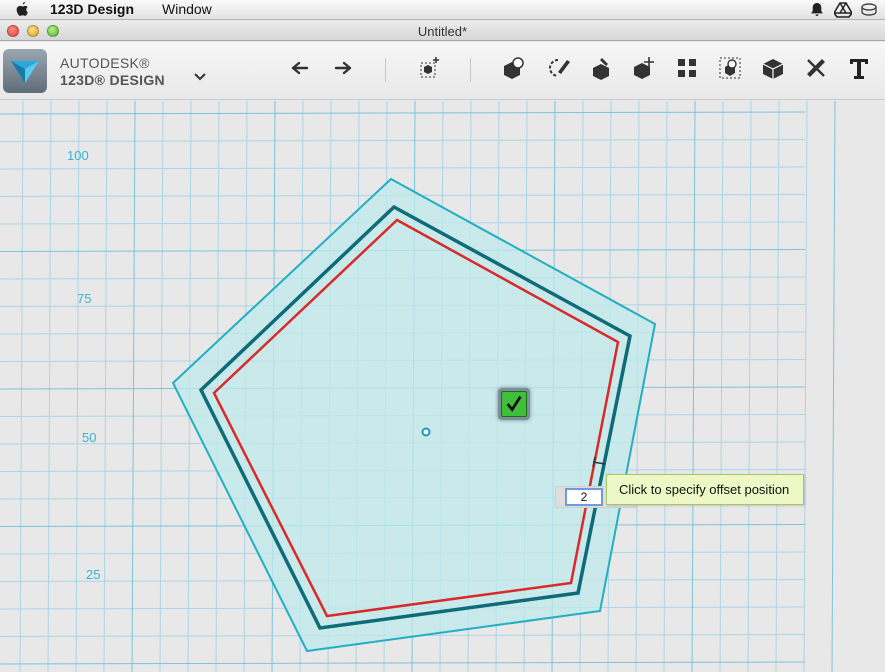  What do you see at coordinates (705, 489) in the screenshot?
I see `offset-tooltip: Click to specify offset position` at bounding box center [705, 489].